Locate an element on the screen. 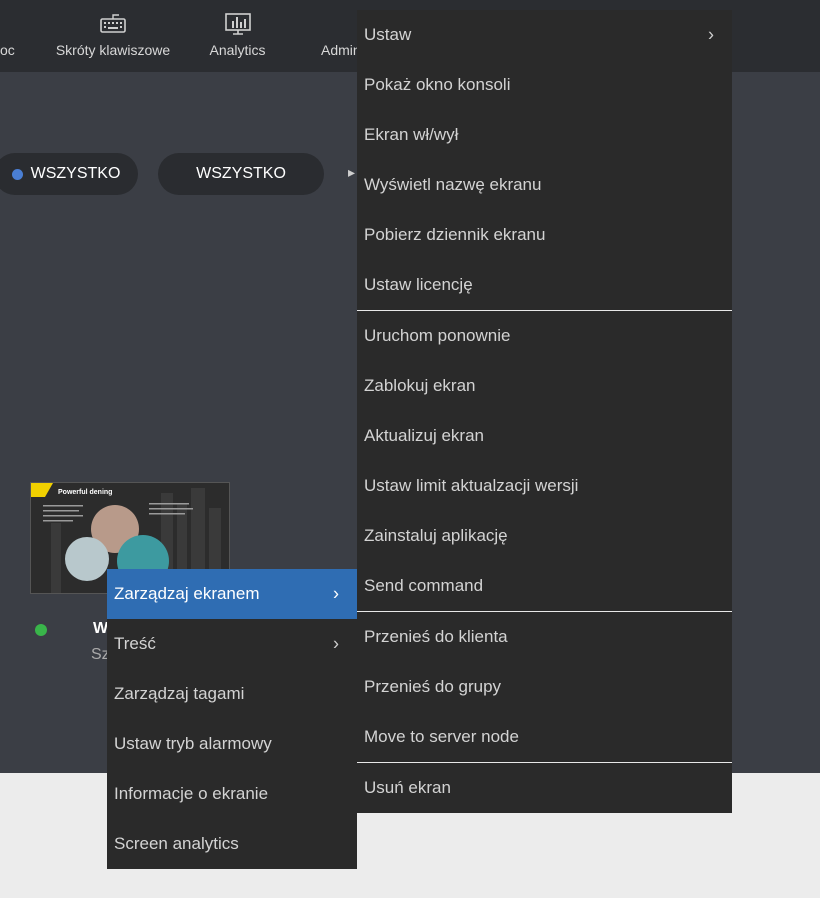  status-dot-icon is located at coordinates (17, 174).